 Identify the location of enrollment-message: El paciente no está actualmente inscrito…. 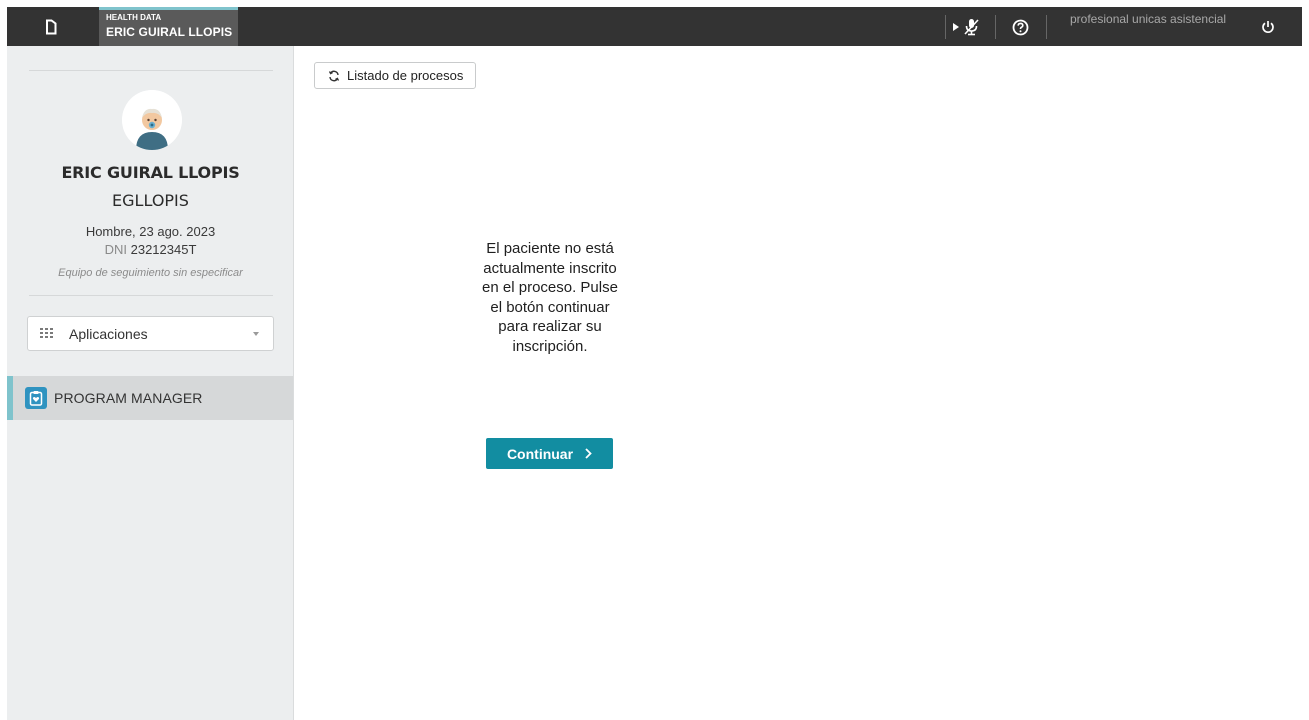
(550, 297).